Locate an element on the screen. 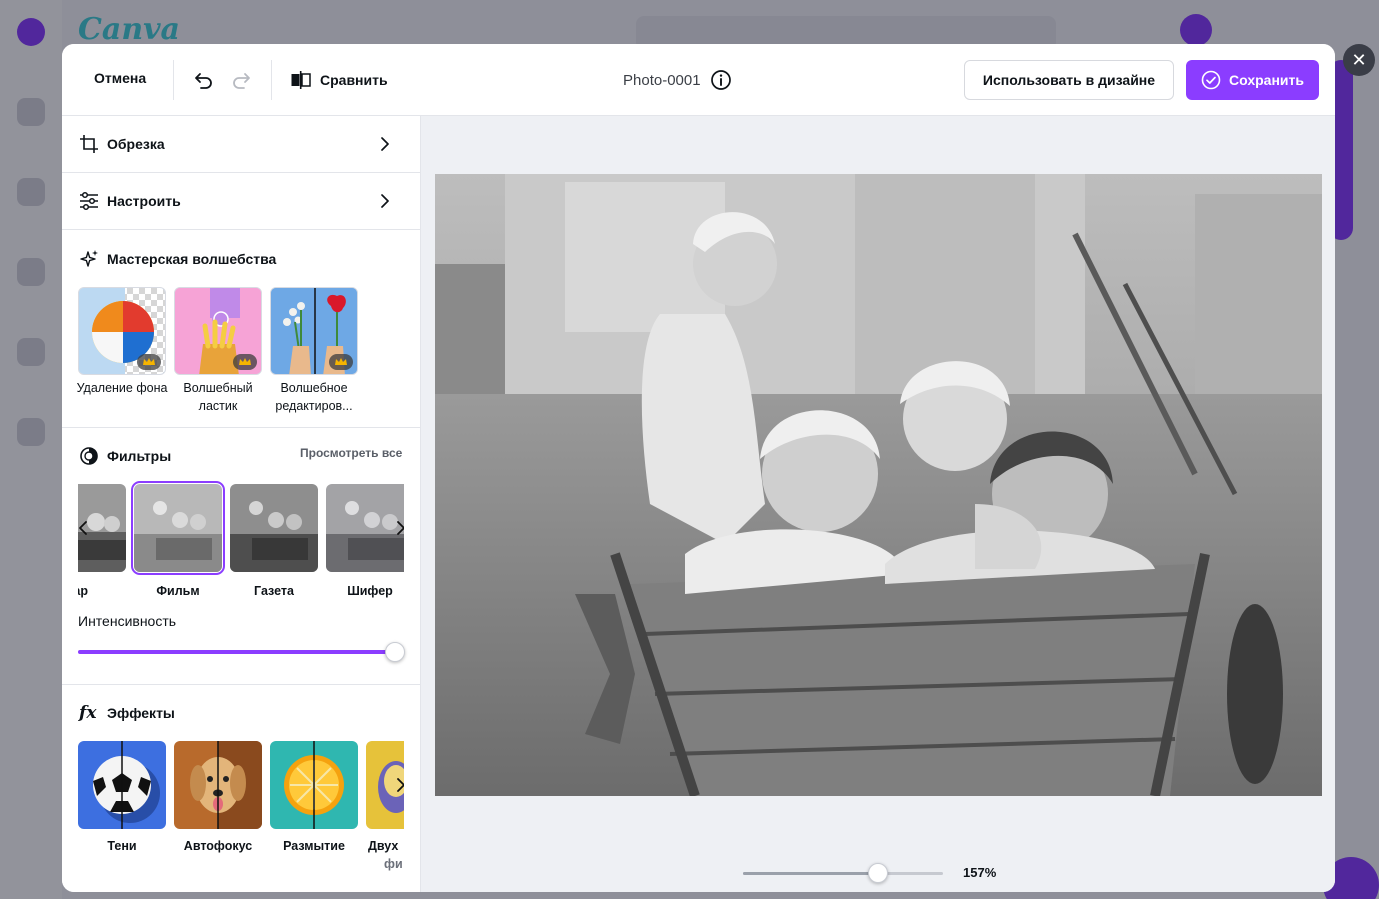  magic-tile-magic-edit is located at coordinates (314, 331).